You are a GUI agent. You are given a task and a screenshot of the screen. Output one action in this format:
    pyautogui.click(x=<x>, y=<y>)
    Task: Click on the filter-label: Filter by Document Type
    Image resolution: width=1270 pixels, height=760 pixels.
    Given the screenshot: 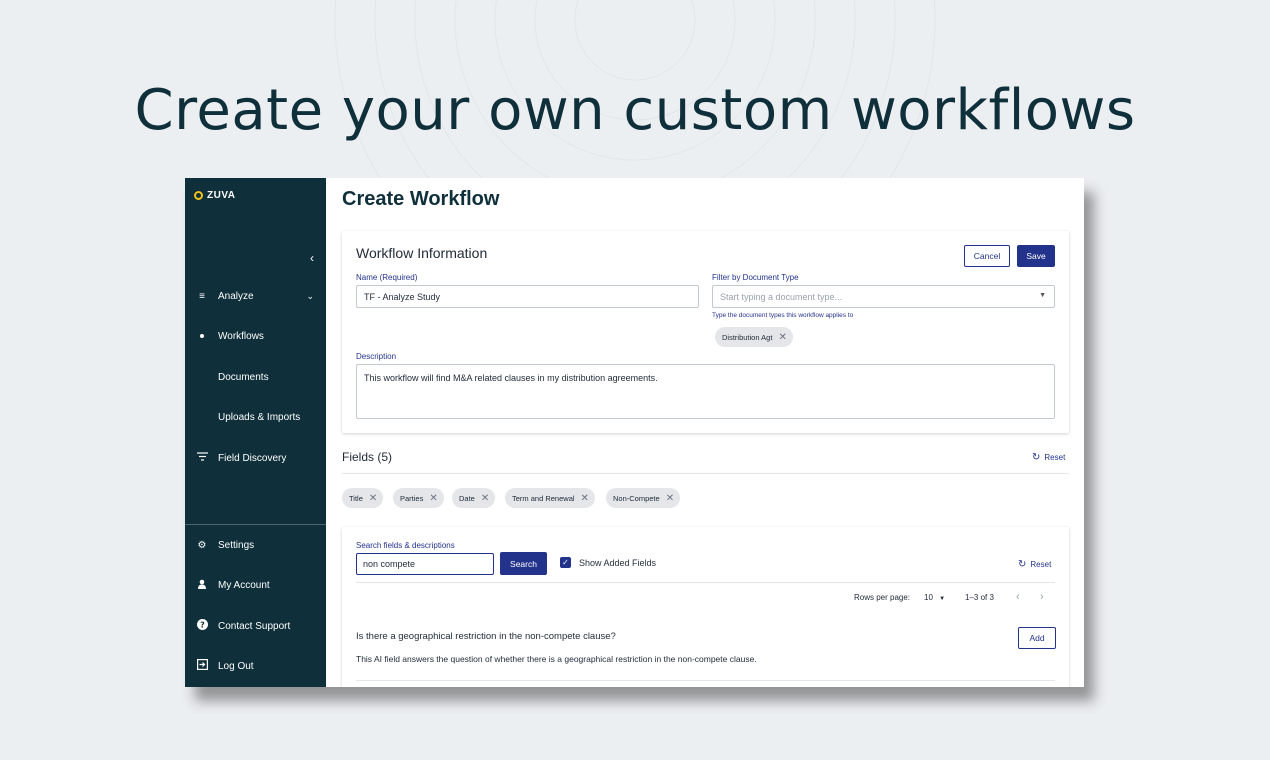 What is the action you would take?
    pyautogui.click(x=755, y=277)
    